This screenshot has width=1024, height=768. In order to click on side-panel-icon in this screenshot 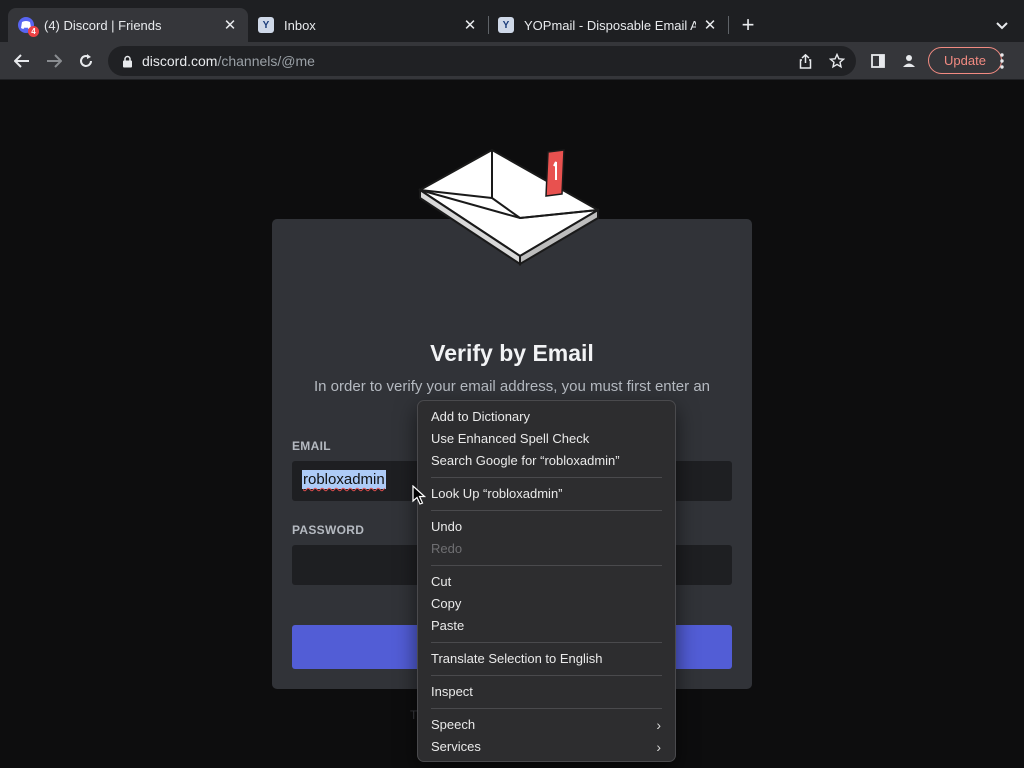, I will do `click(878, 61)`.